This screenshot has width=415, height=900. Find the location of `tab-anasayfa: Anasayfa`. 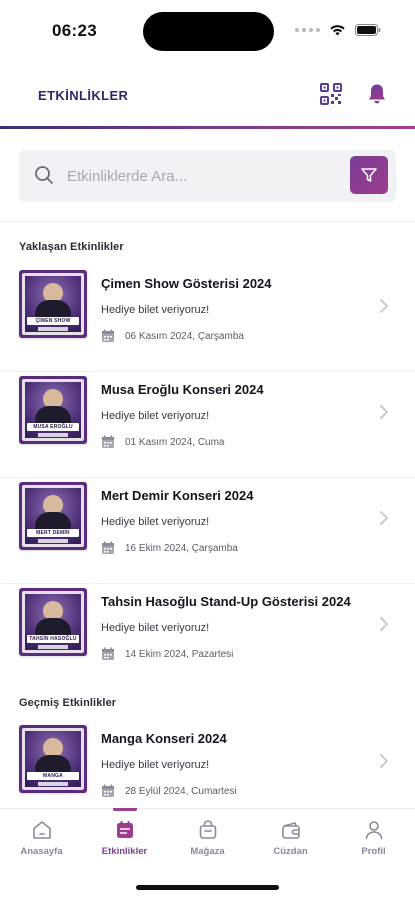

tab-anasayfa: Anasayfa is located at coordinates (41, 838).